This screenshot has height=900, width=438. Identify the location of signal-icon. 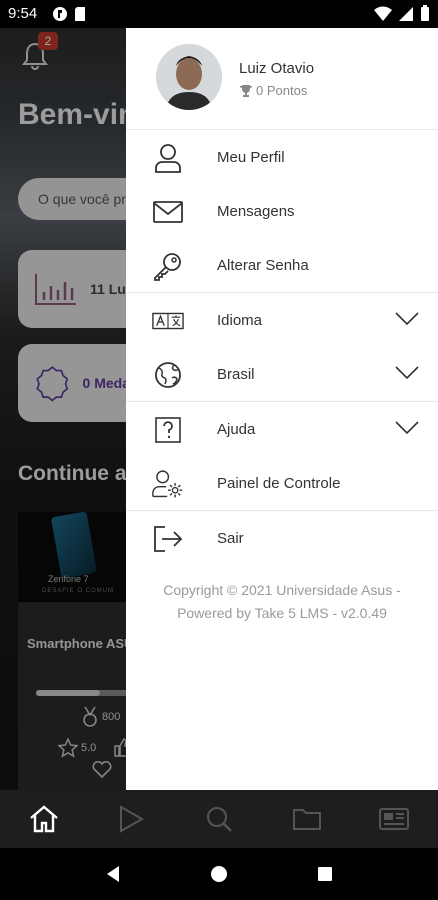
(406, 13).